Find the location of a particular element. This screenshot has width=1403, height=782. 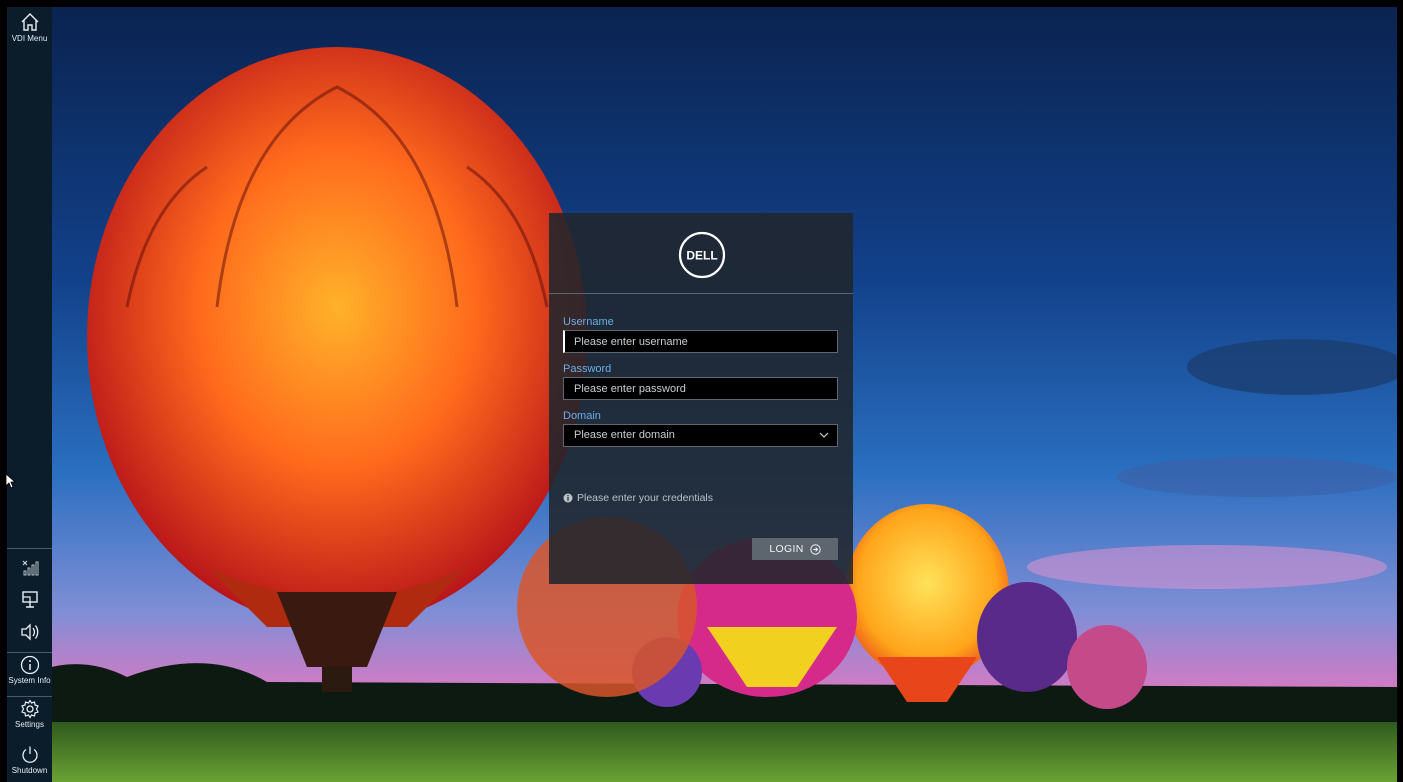

info-icon is located at coordinates (29, 665).